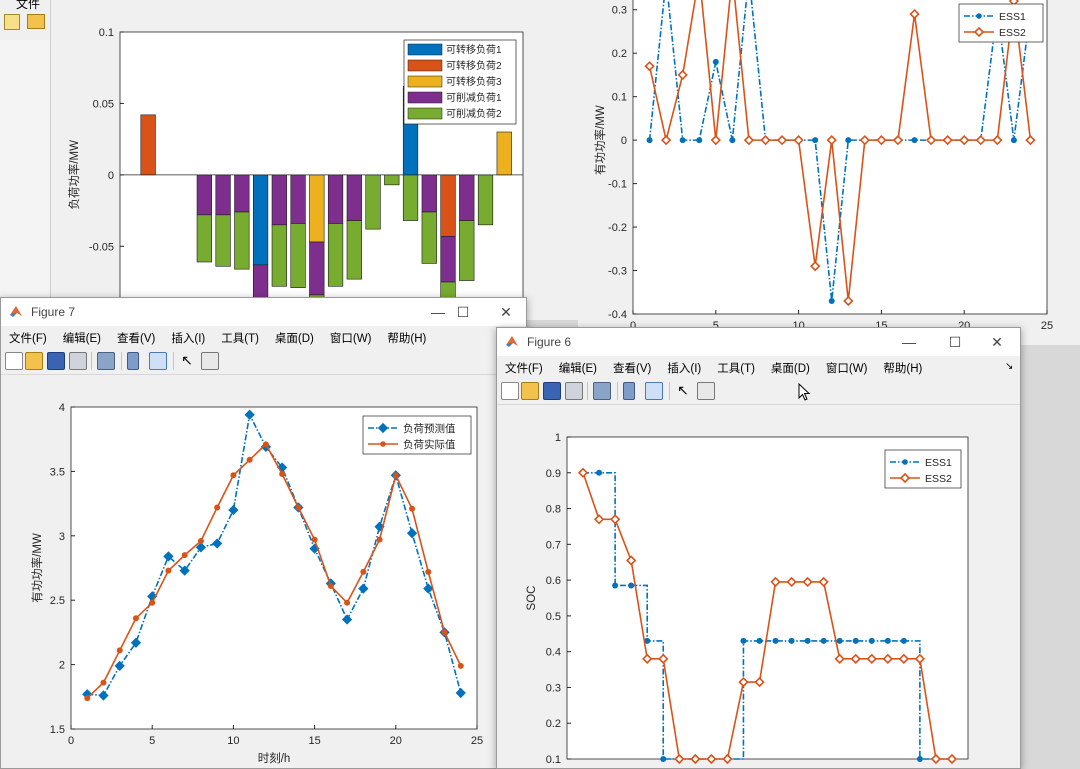 The width and height of the screenshot is (1080, 769). What do you see at coordinates (263, 312) in the screenshot?
I see `figure7-titlebar: Figure 7 — ☐ ✕` at bounding box center [263, 312].